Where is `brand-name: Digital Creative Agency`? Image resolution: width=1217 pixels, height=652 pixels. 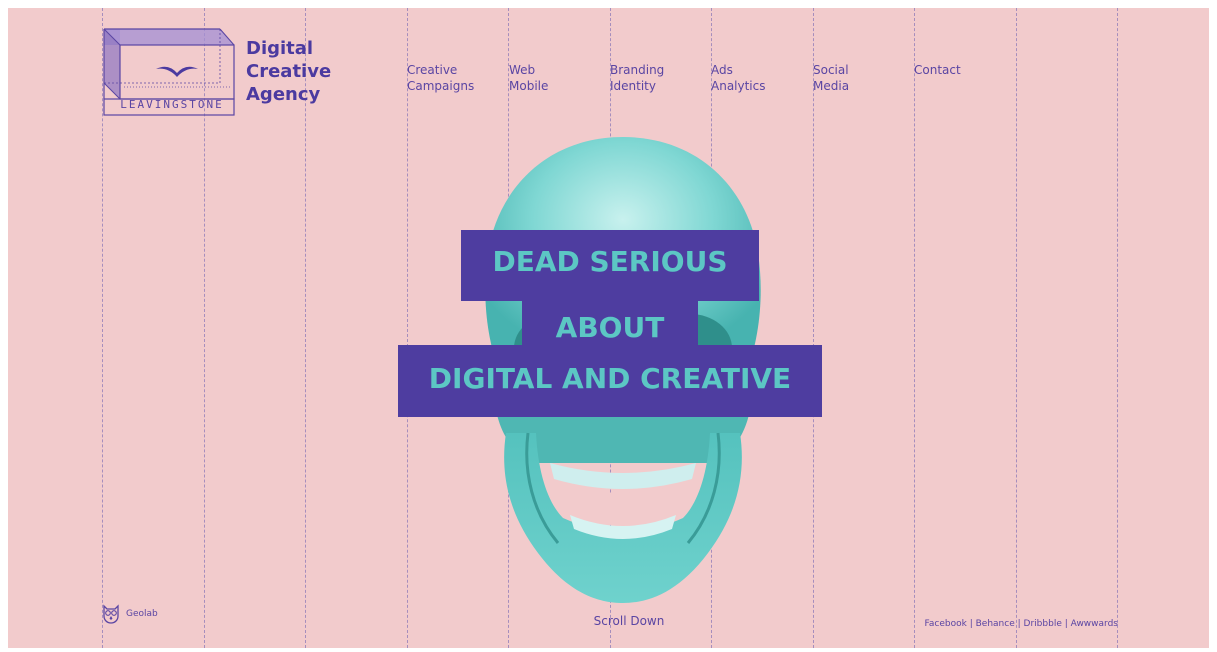
brand-name: Digital Creative Agency is located at coordinates (288, 71).